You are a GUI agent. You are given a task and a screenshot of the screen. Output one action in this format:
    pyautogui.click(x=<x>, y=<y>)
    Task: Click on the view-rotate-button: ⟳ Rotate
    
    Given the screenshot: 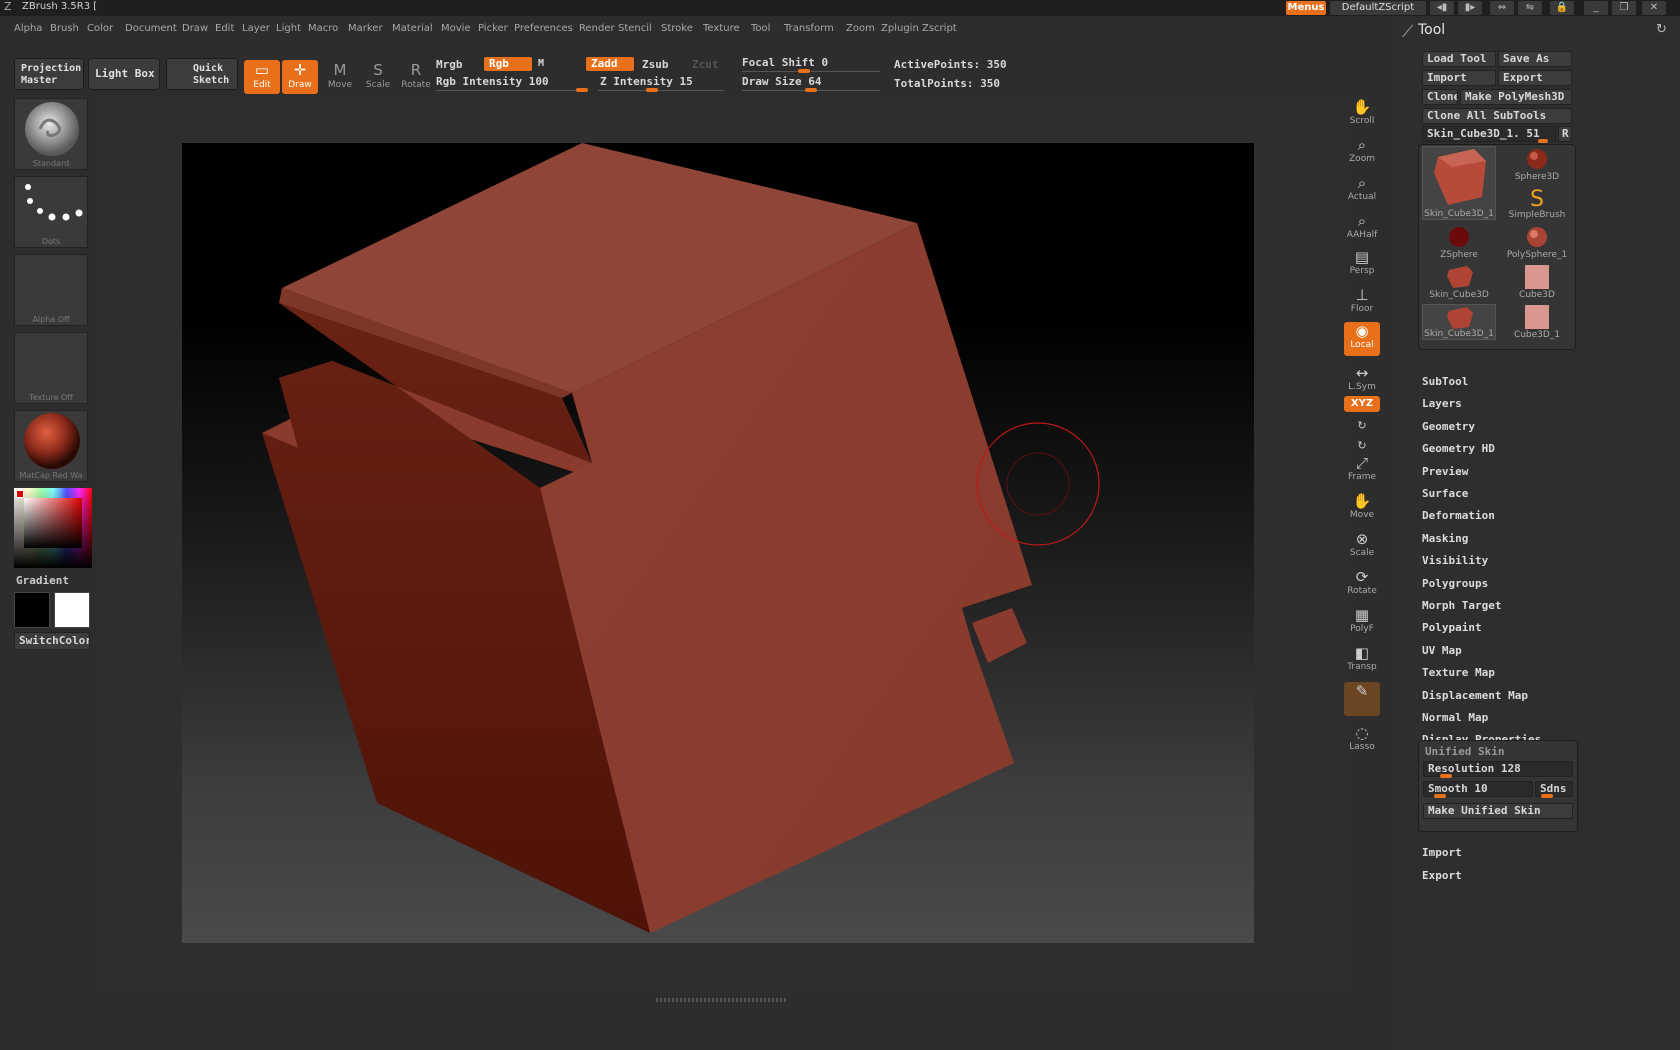 What is the action you would take?
    pyautogui.click(x=1362, y=585)
    